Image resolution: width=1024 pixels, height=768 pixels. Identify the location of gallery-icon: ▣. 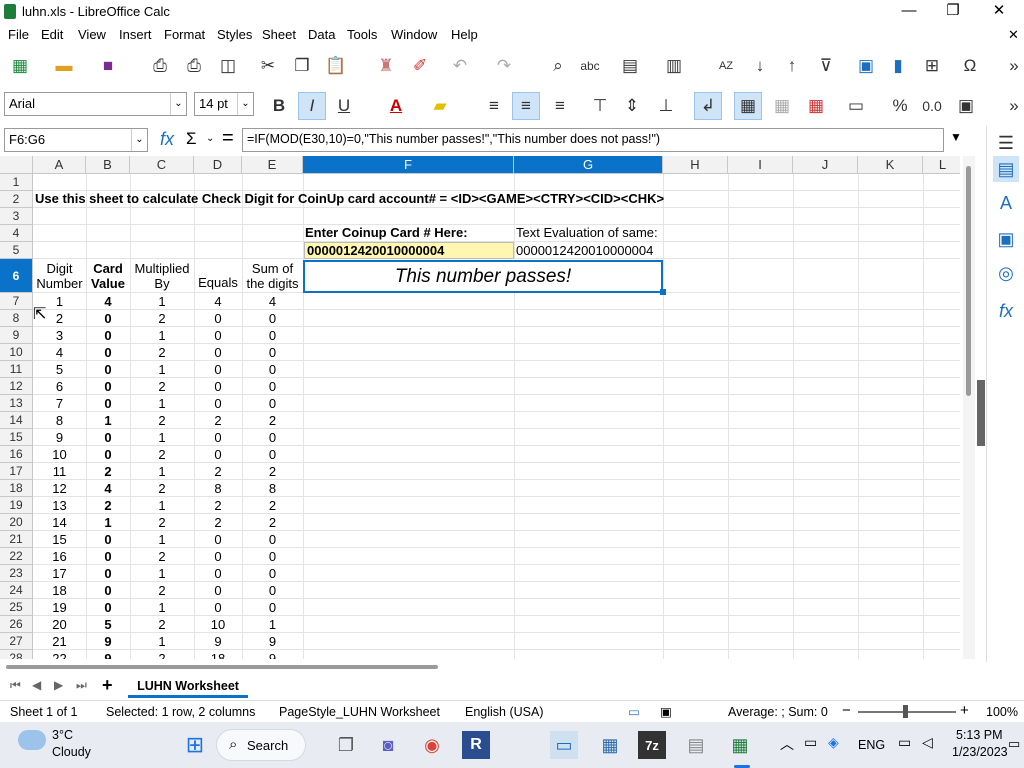
(1006, 239).